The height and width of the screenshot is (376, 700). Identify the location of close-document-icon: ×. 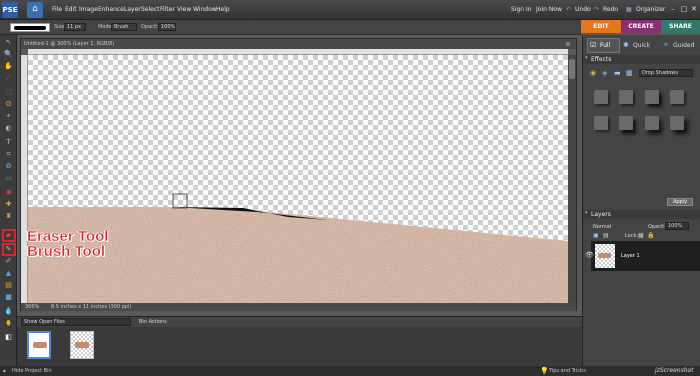
(569, 44).